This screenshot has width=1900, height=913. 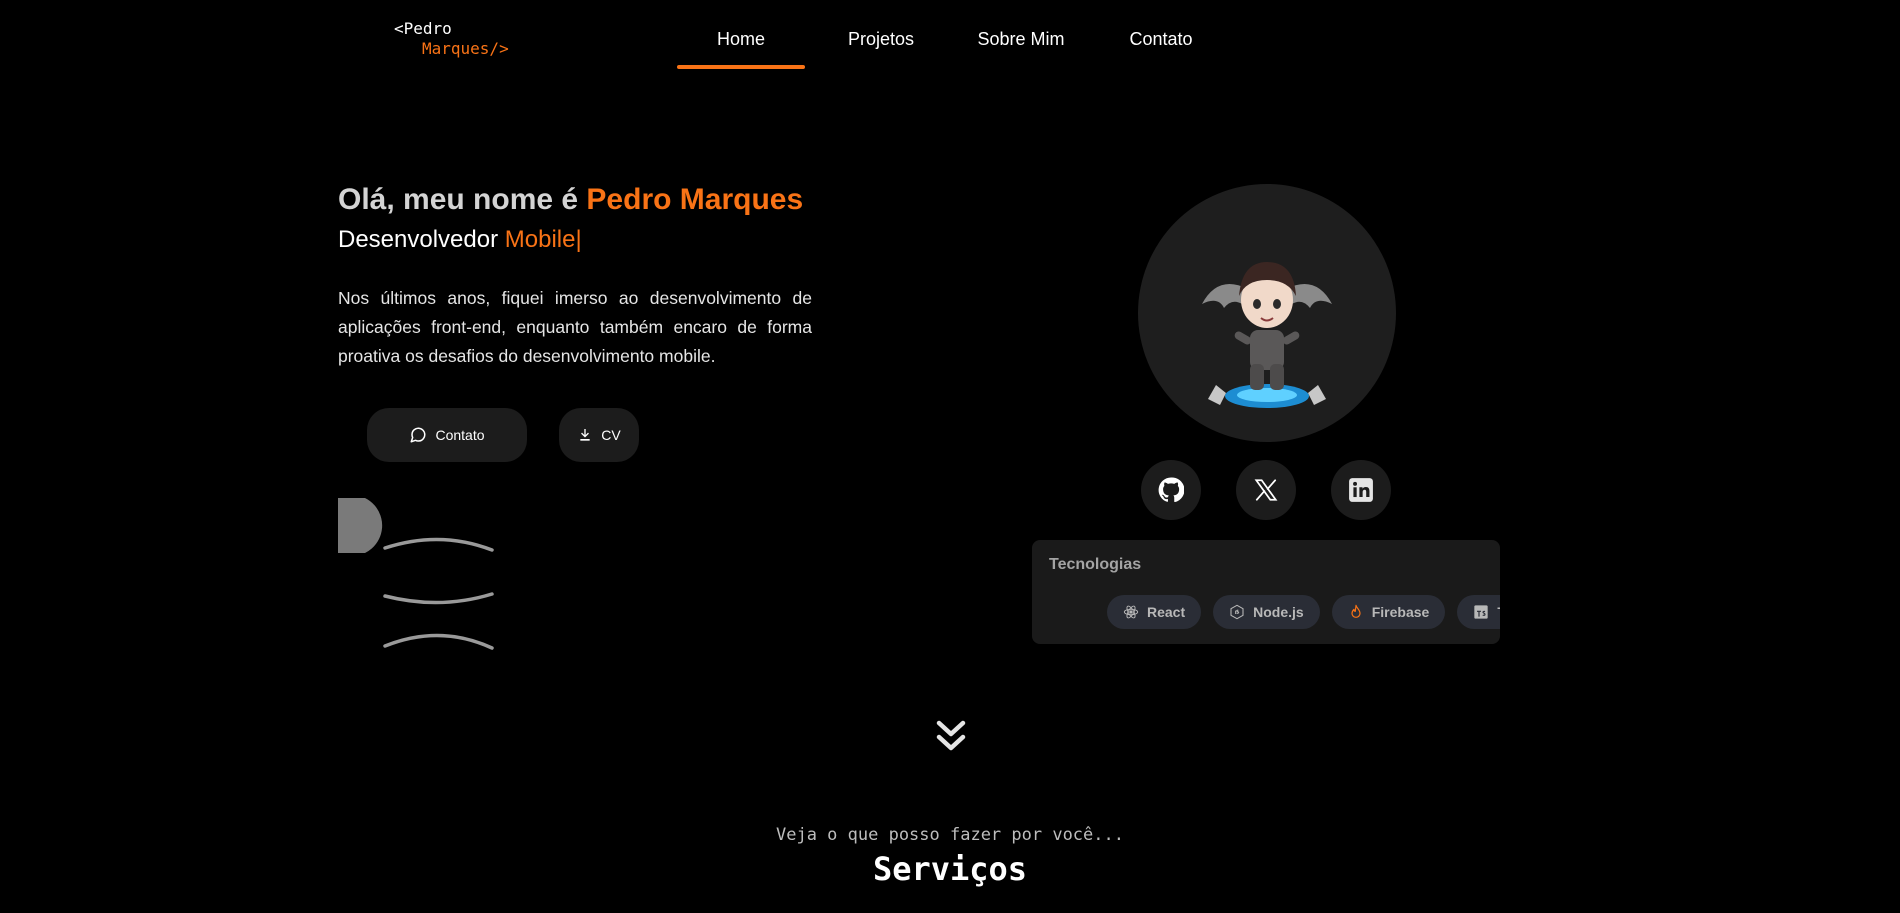 I want to click on contact-button-label: Contato, so click(x=460, y=435).